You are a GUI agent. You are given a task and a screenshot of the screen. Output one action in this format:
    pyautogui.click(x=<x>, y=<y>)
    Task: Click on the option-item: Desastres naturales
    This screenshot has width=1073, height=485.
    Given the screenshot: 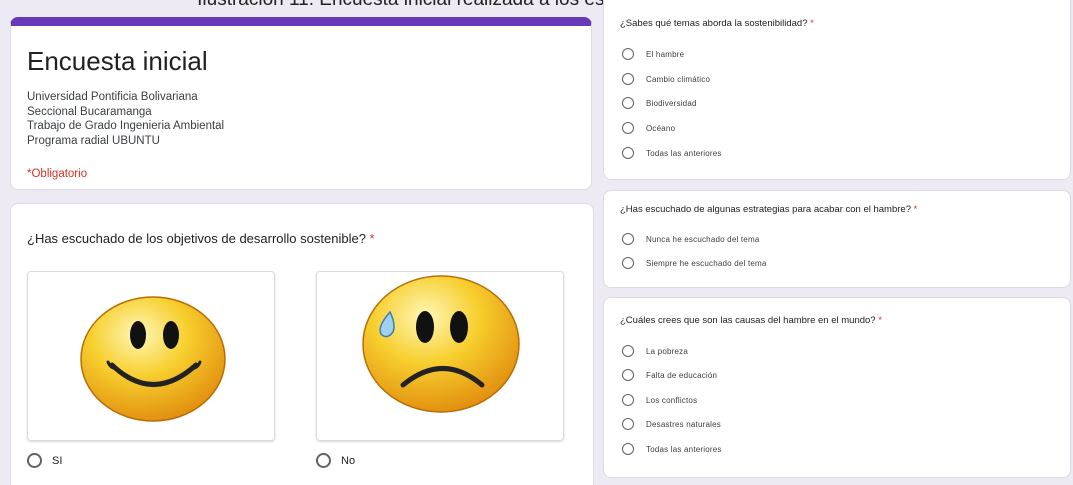 What is the action you would take?
    pyautogui.click(x=671, y=424)
    